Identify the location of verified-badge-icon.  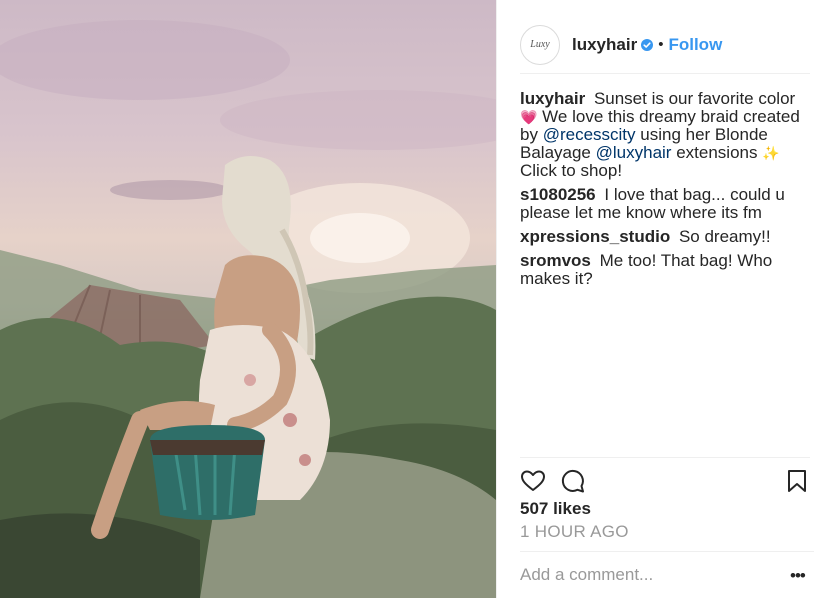
(647, 44).